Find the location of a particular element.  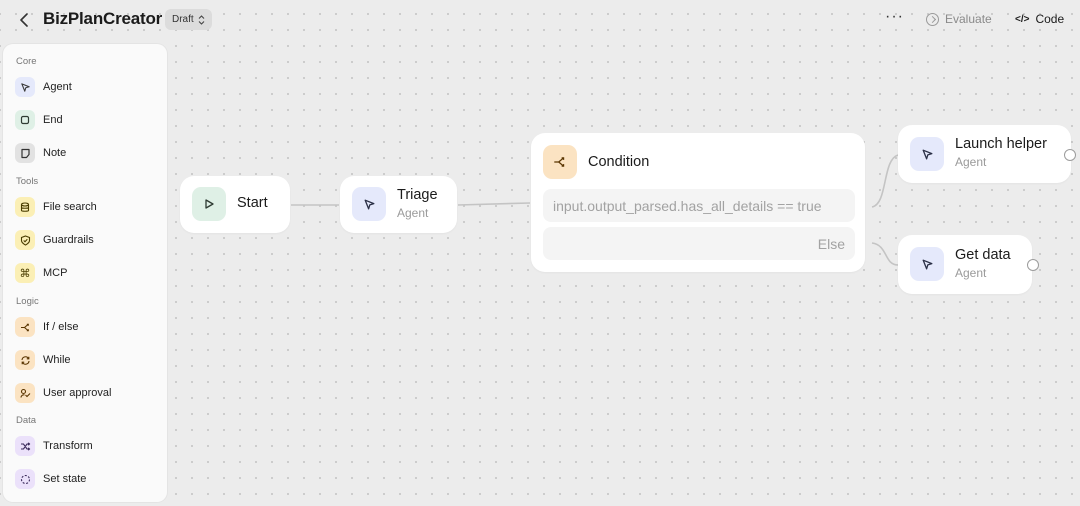

compass-icon is located at coordinates (932, 19).